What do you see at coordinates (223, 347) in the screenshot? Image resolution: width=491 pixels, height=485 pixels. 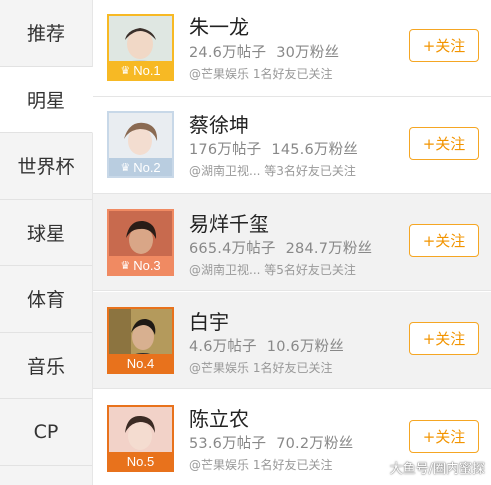 I see `post-count: 4.6万帖子` at bounding box center [223, 347].